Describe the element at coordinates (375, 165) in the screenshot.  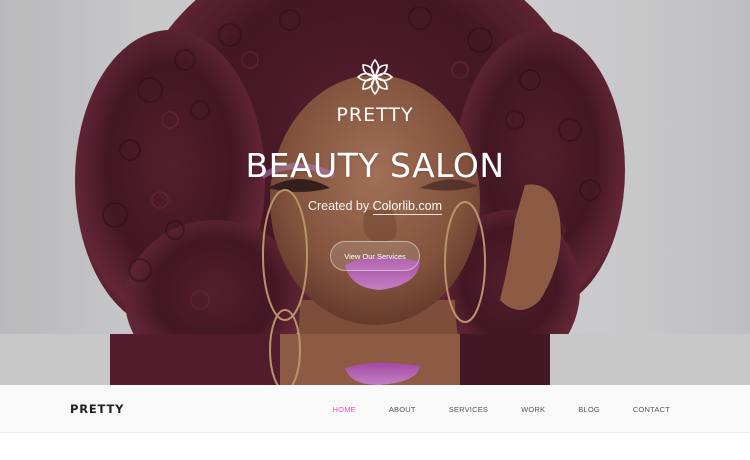
I see `hero-heading: BEAUTY SALON` at that location.